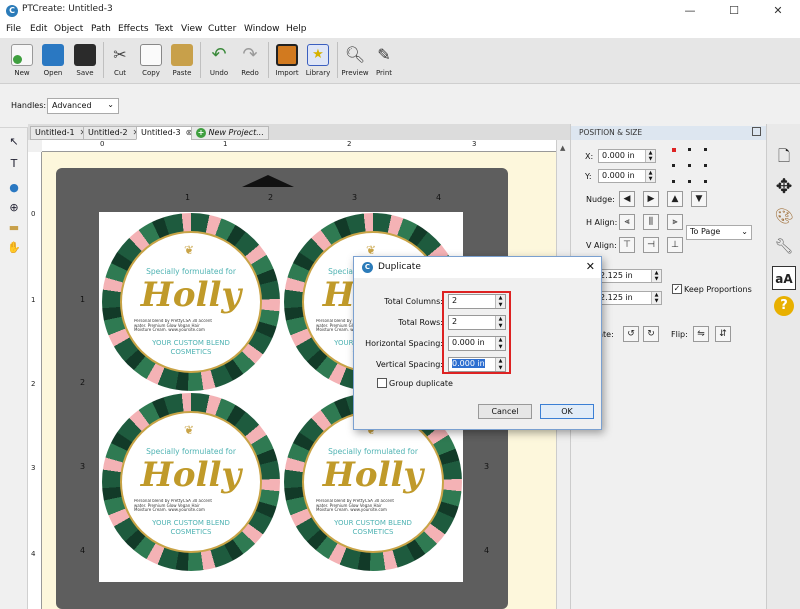 The height and width of the screenshot is (609, 800). What do you see at coordinates (13, 29) in the screenshot?
I see `menu-file: File` at bounding box center [13, 29].